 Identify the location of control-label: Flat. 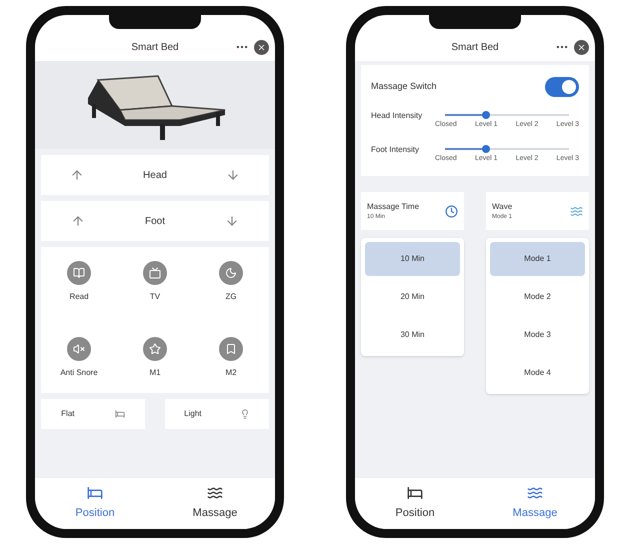
(67, 414).